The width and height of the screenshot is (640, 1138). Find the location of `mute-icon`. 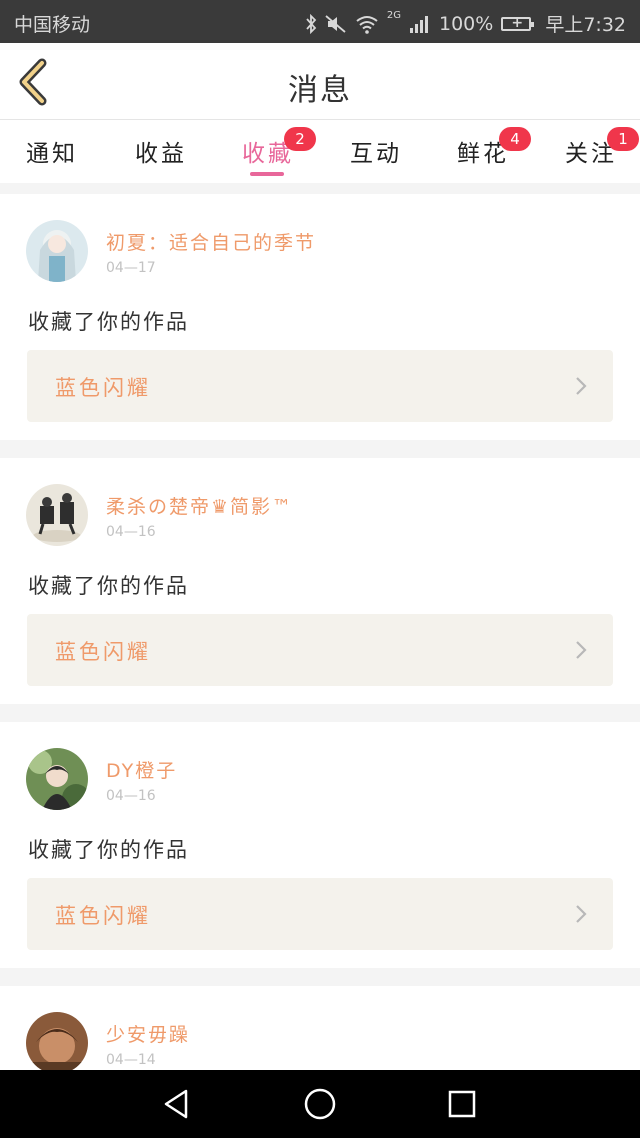

mute-icon is located at coordinates (335, 23).